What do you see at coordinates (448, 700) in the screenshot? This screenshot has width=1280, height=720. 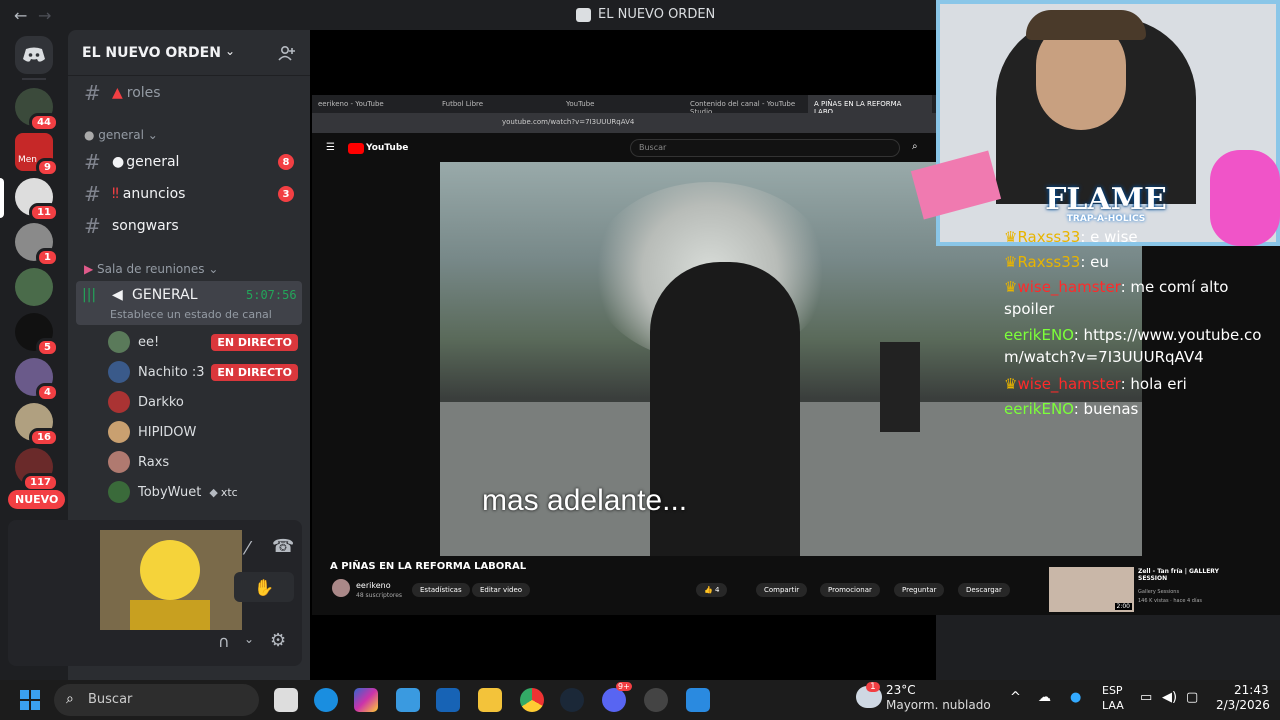 I see `outlook-icon` at bounding box center [448, 700].